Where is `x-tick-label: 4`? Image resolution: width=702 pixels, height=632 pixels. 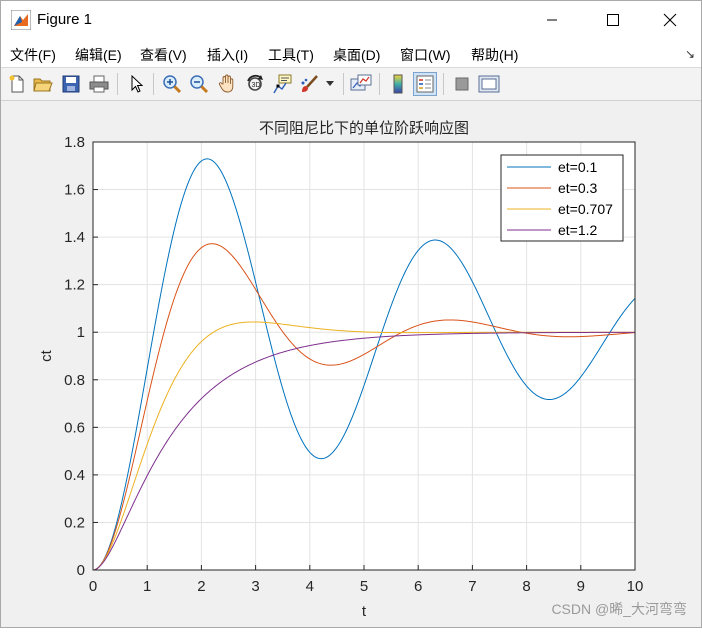
x-tick-label: 4 is located at coordinates (310, 586).